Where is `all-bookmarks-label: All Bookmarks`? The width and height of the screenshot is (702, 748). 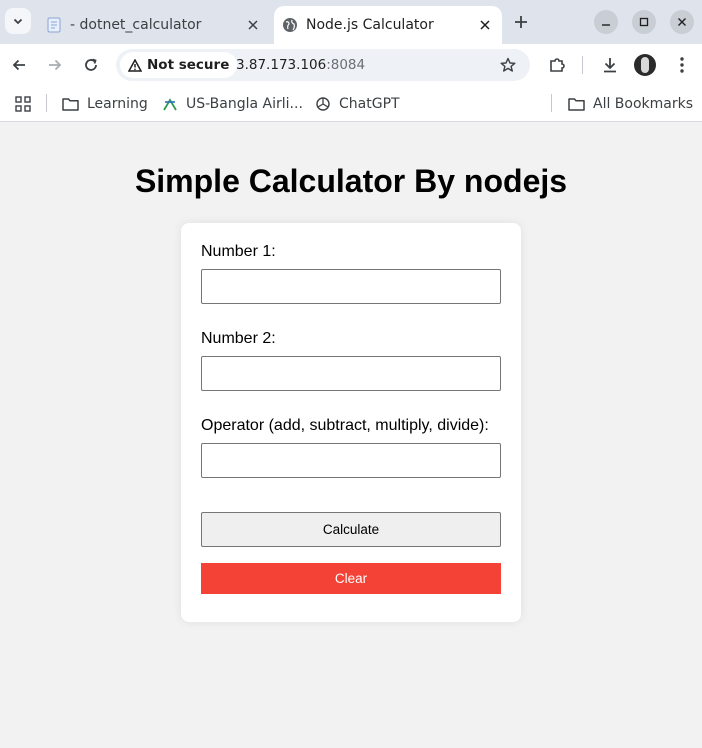
all-bookmarks-label: All Bookmarks is located at coordinates (643, 104).